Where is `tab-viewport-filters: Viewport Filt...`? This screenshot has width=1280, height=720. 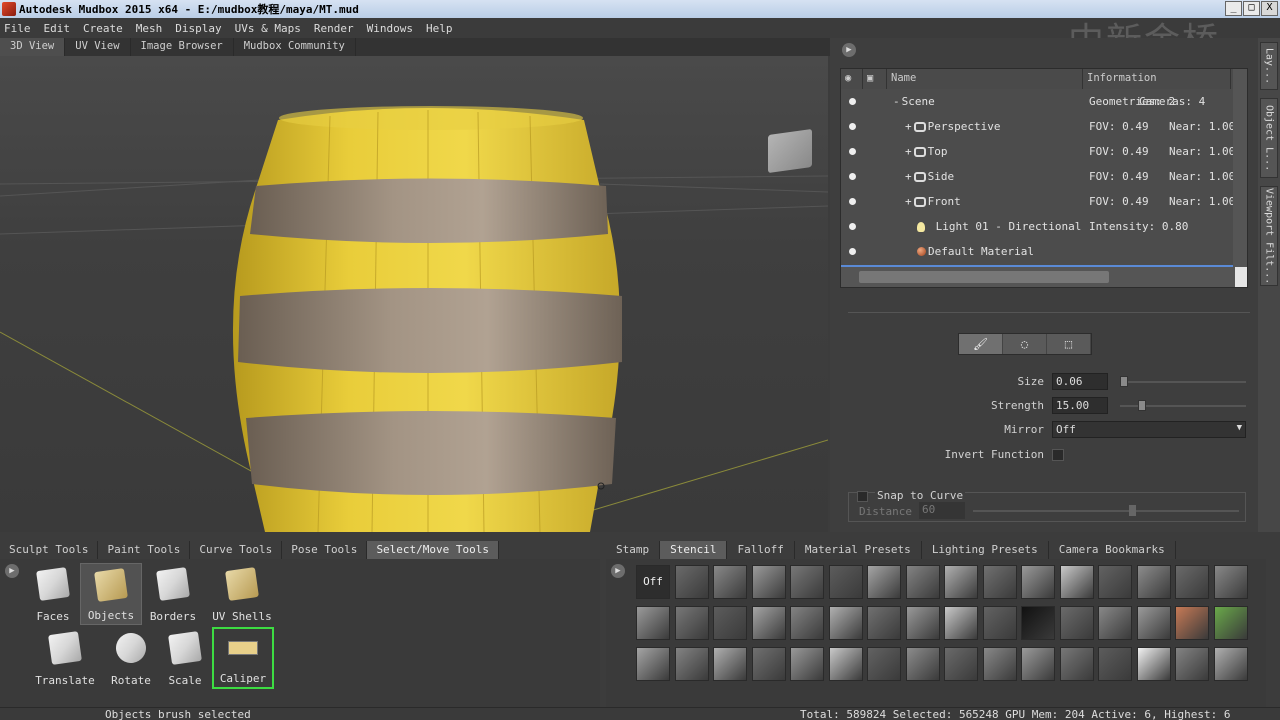
tab-viewport-filters: Viewport Filt... is located at coordinates (1269, 236).